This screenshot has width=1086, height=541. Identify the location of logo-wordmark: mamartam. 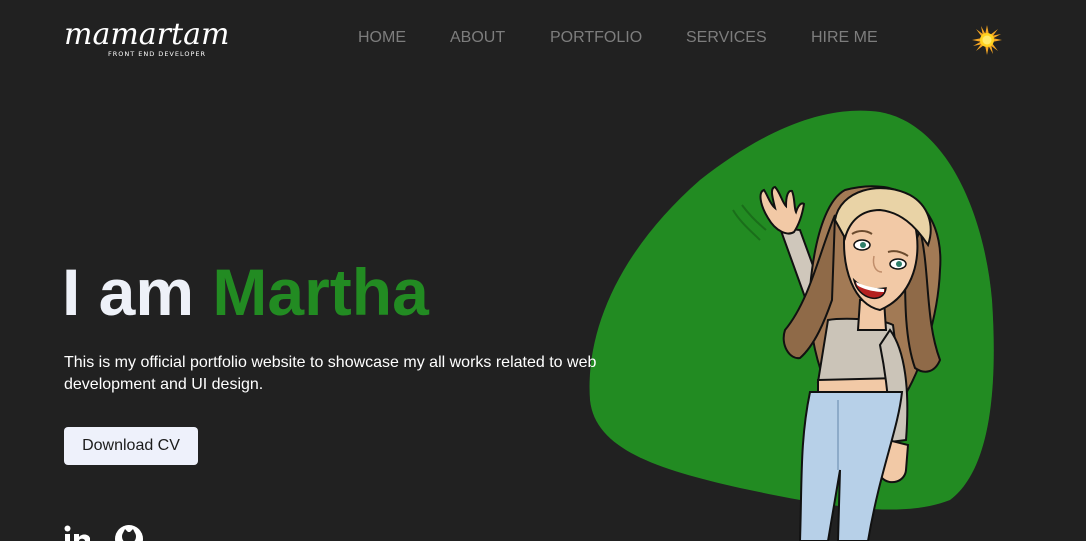
(147, 34).